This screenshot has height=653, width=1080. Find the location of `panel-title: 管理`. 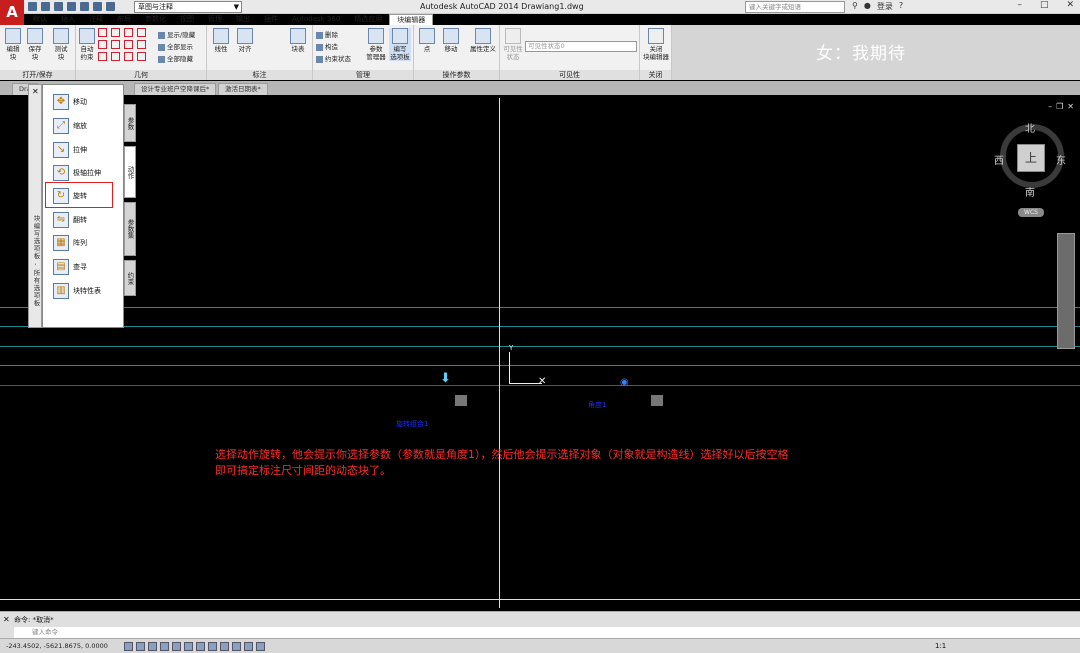

panel-title: 管理 is located at coordinates (363, 75).